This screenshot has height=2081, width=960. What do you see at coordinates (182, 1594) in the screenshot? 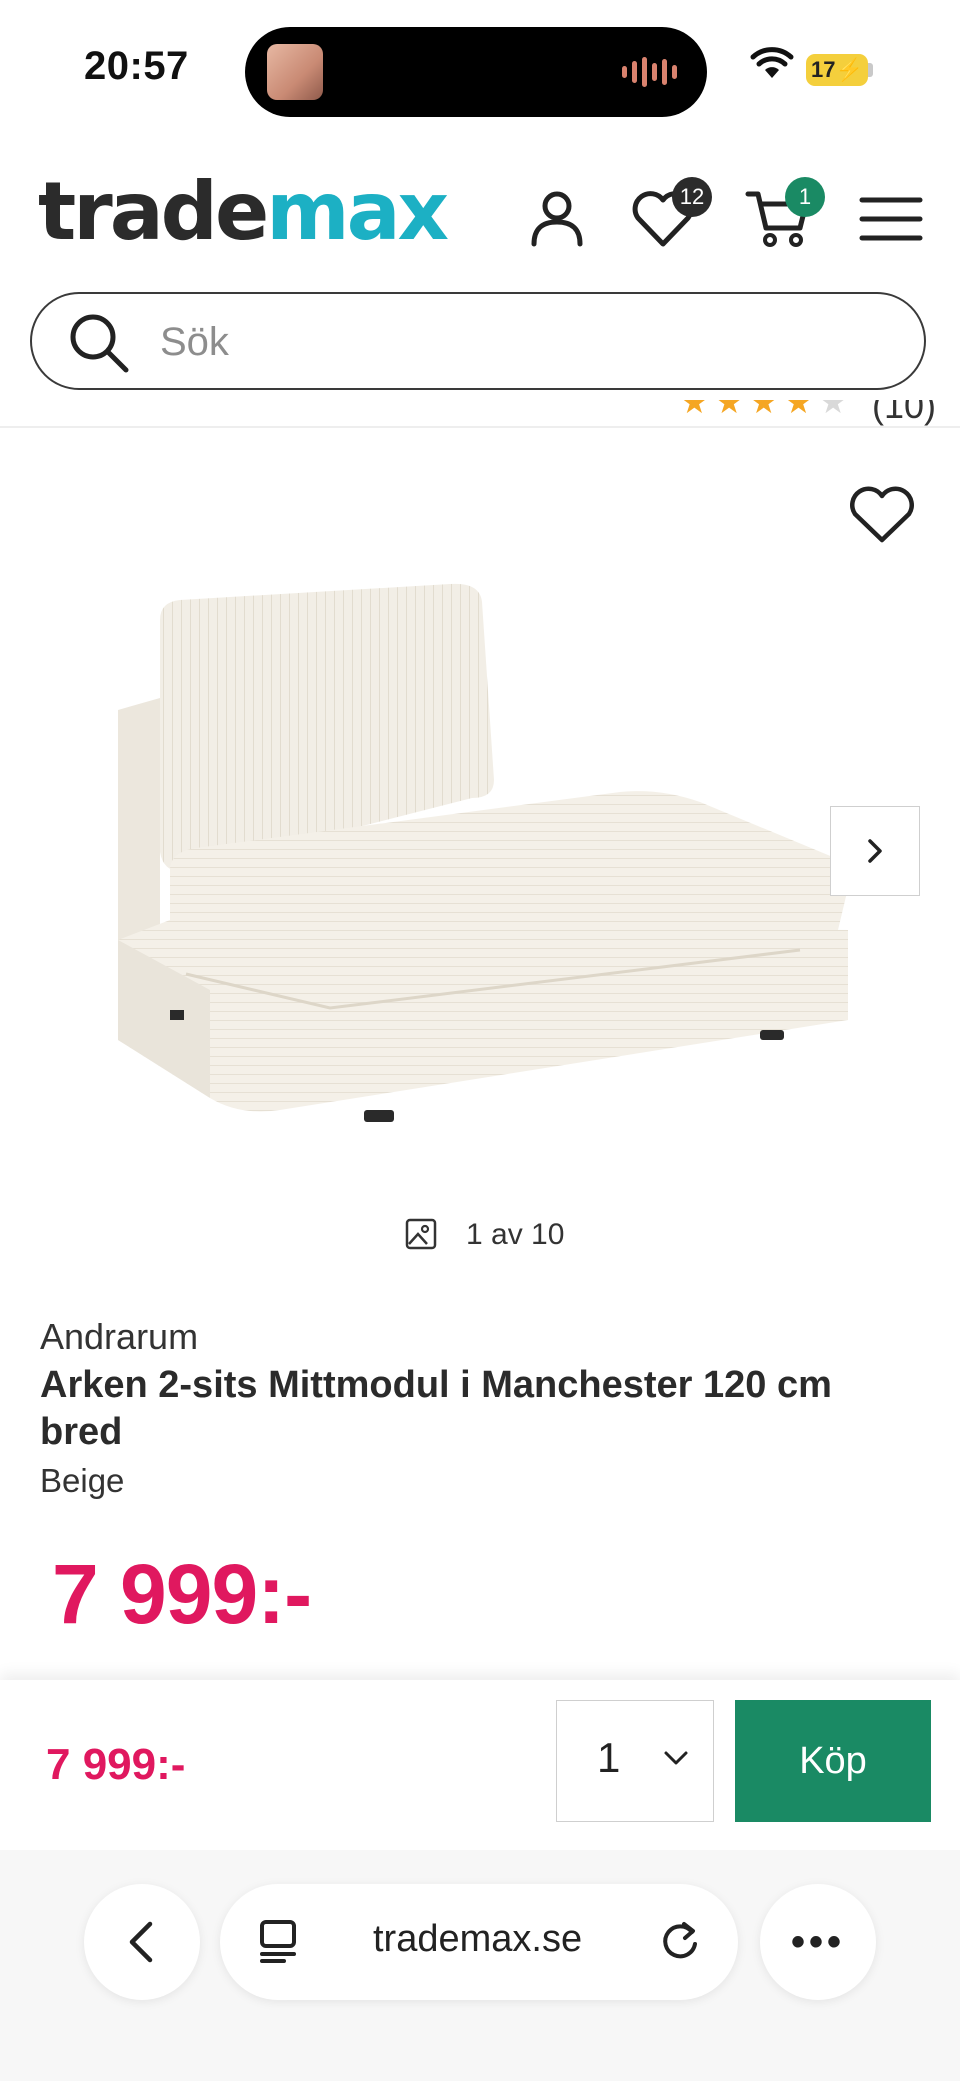
I see `product-price: 7 999:-` at bounding box center [182, 1594].